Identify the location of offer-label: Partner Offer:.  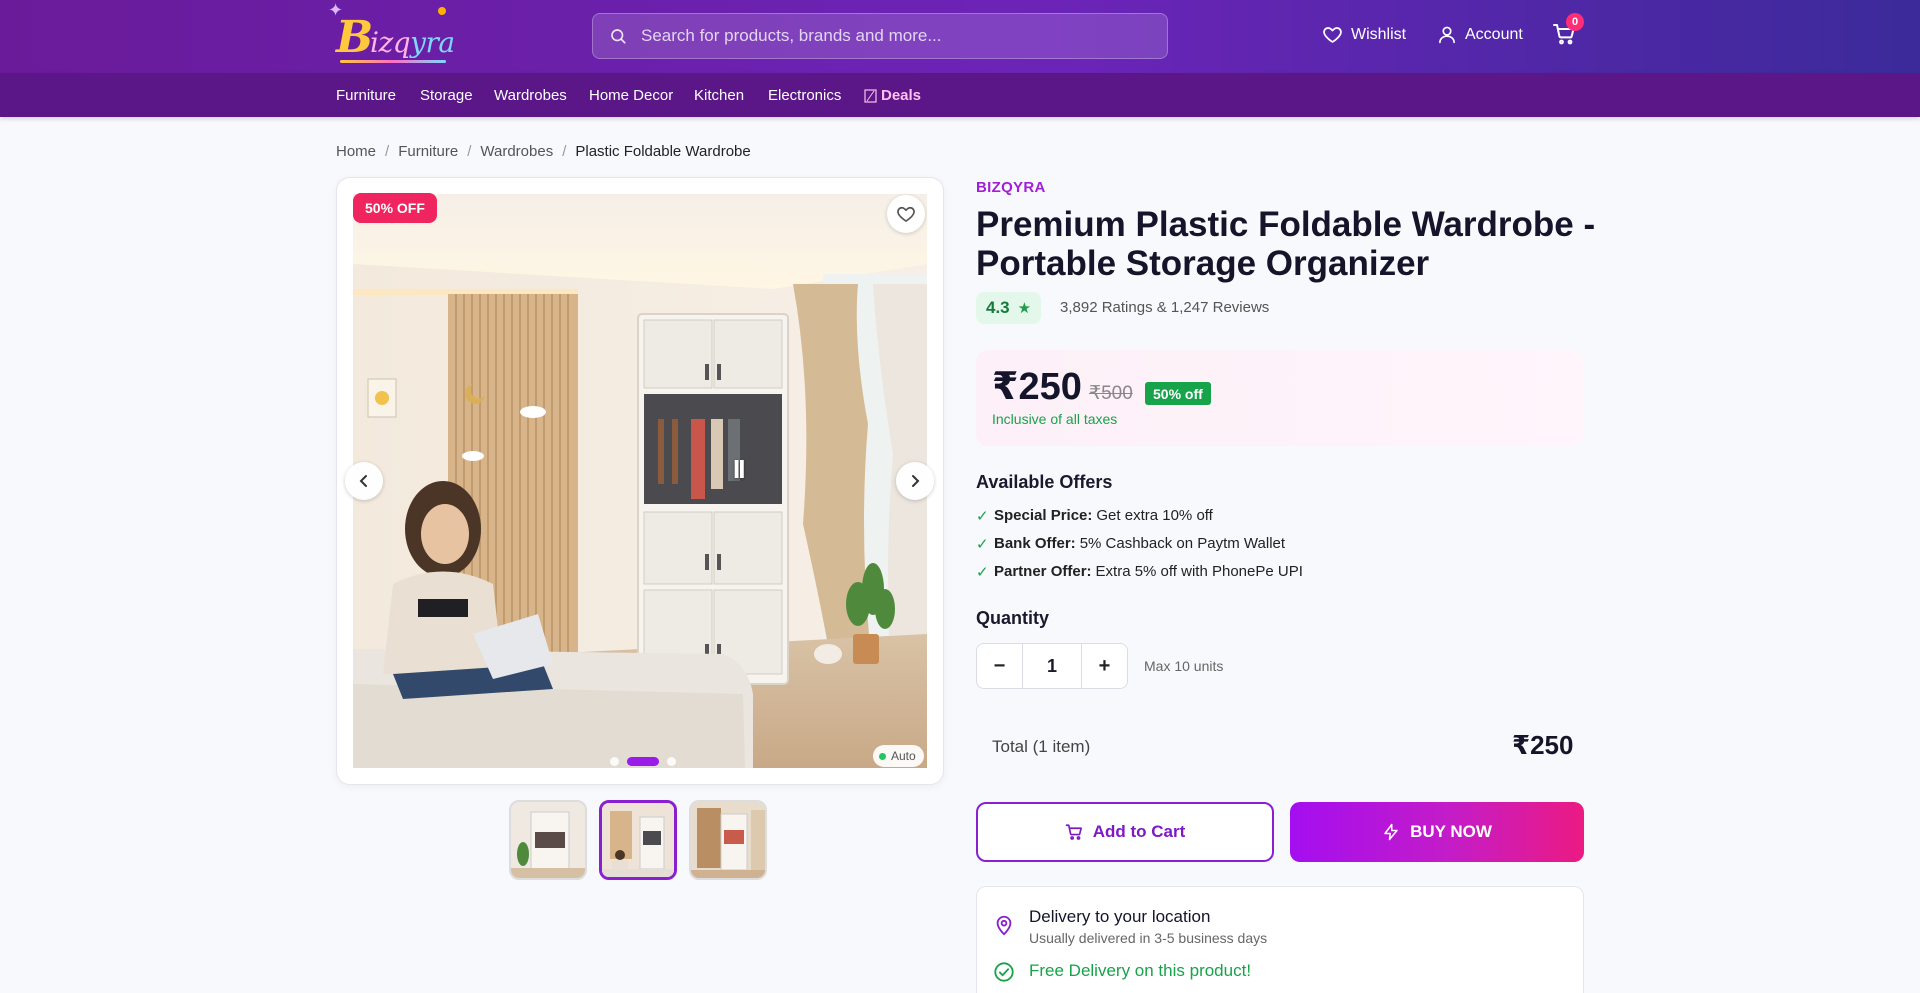
(1043, 571).